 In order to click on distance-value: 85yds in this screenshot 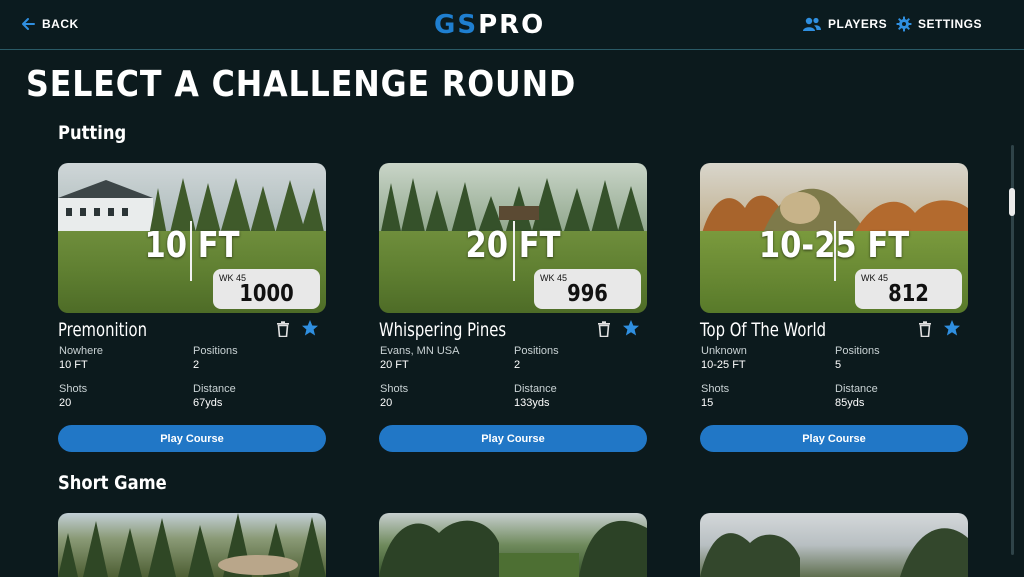, I will do `click(850, 403)`.